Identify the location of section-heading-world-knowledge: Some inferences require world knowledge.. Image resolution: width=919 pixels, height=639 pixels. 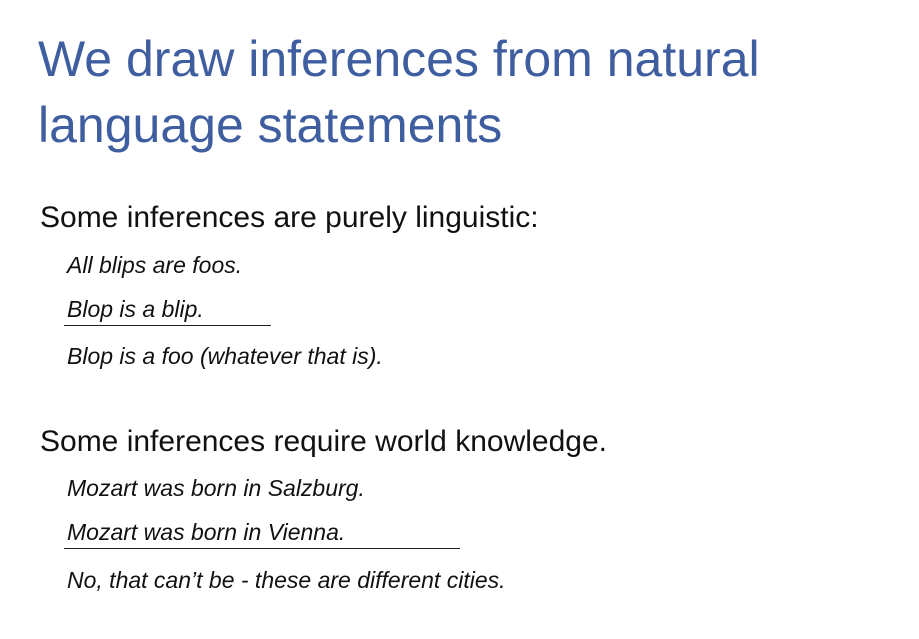
(323, 441).